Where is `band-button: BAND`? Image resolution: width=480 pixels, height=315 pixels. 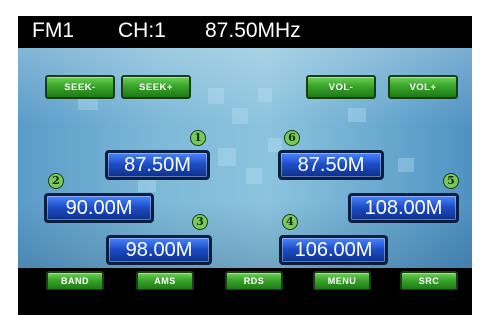 band-button: BAND is located at coordinates (75, 281).